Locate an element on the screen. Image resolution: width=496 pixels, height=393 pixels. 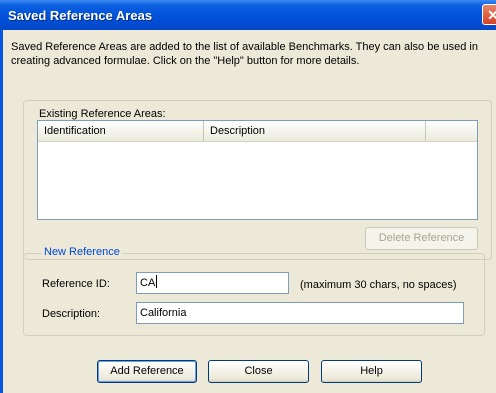
close-window-button: ✕ is located at coordinates (489, 14).